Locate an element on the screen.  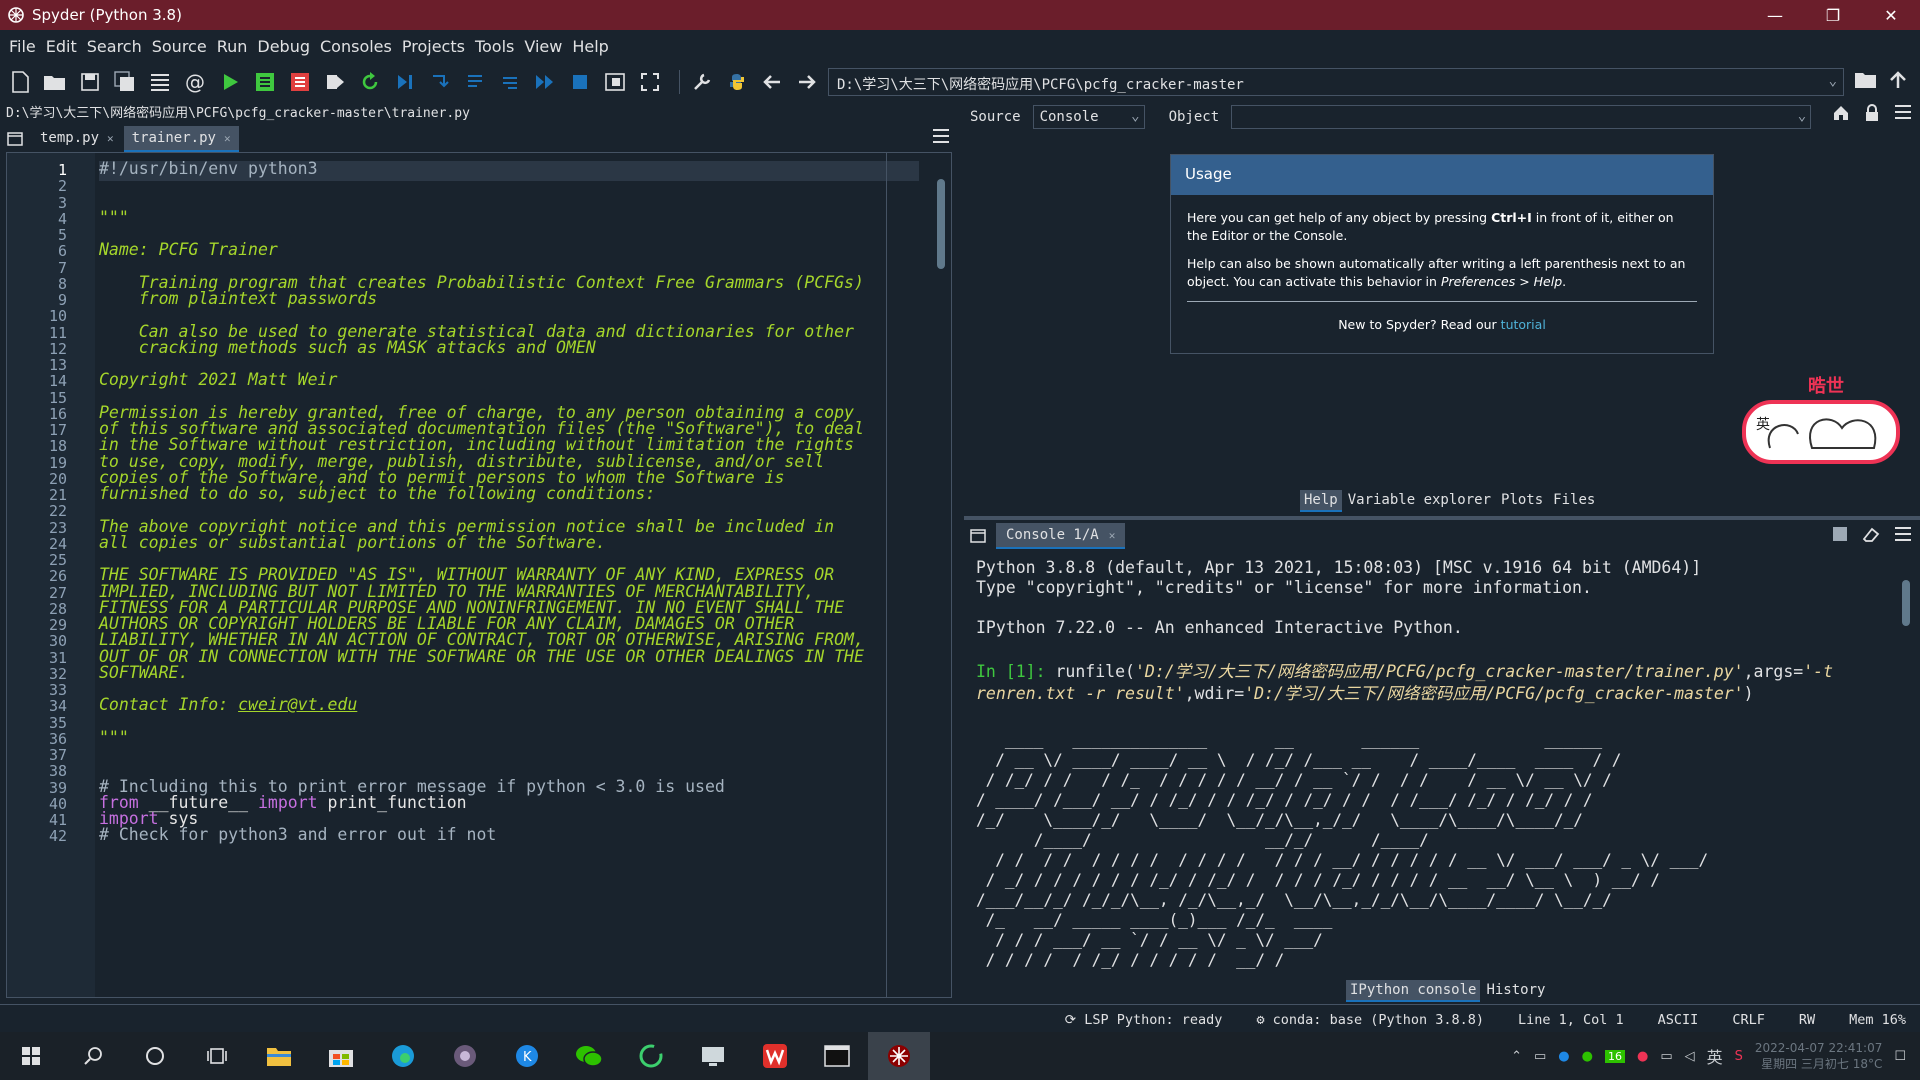
step-return-icon is located at coordinates (510, 82).